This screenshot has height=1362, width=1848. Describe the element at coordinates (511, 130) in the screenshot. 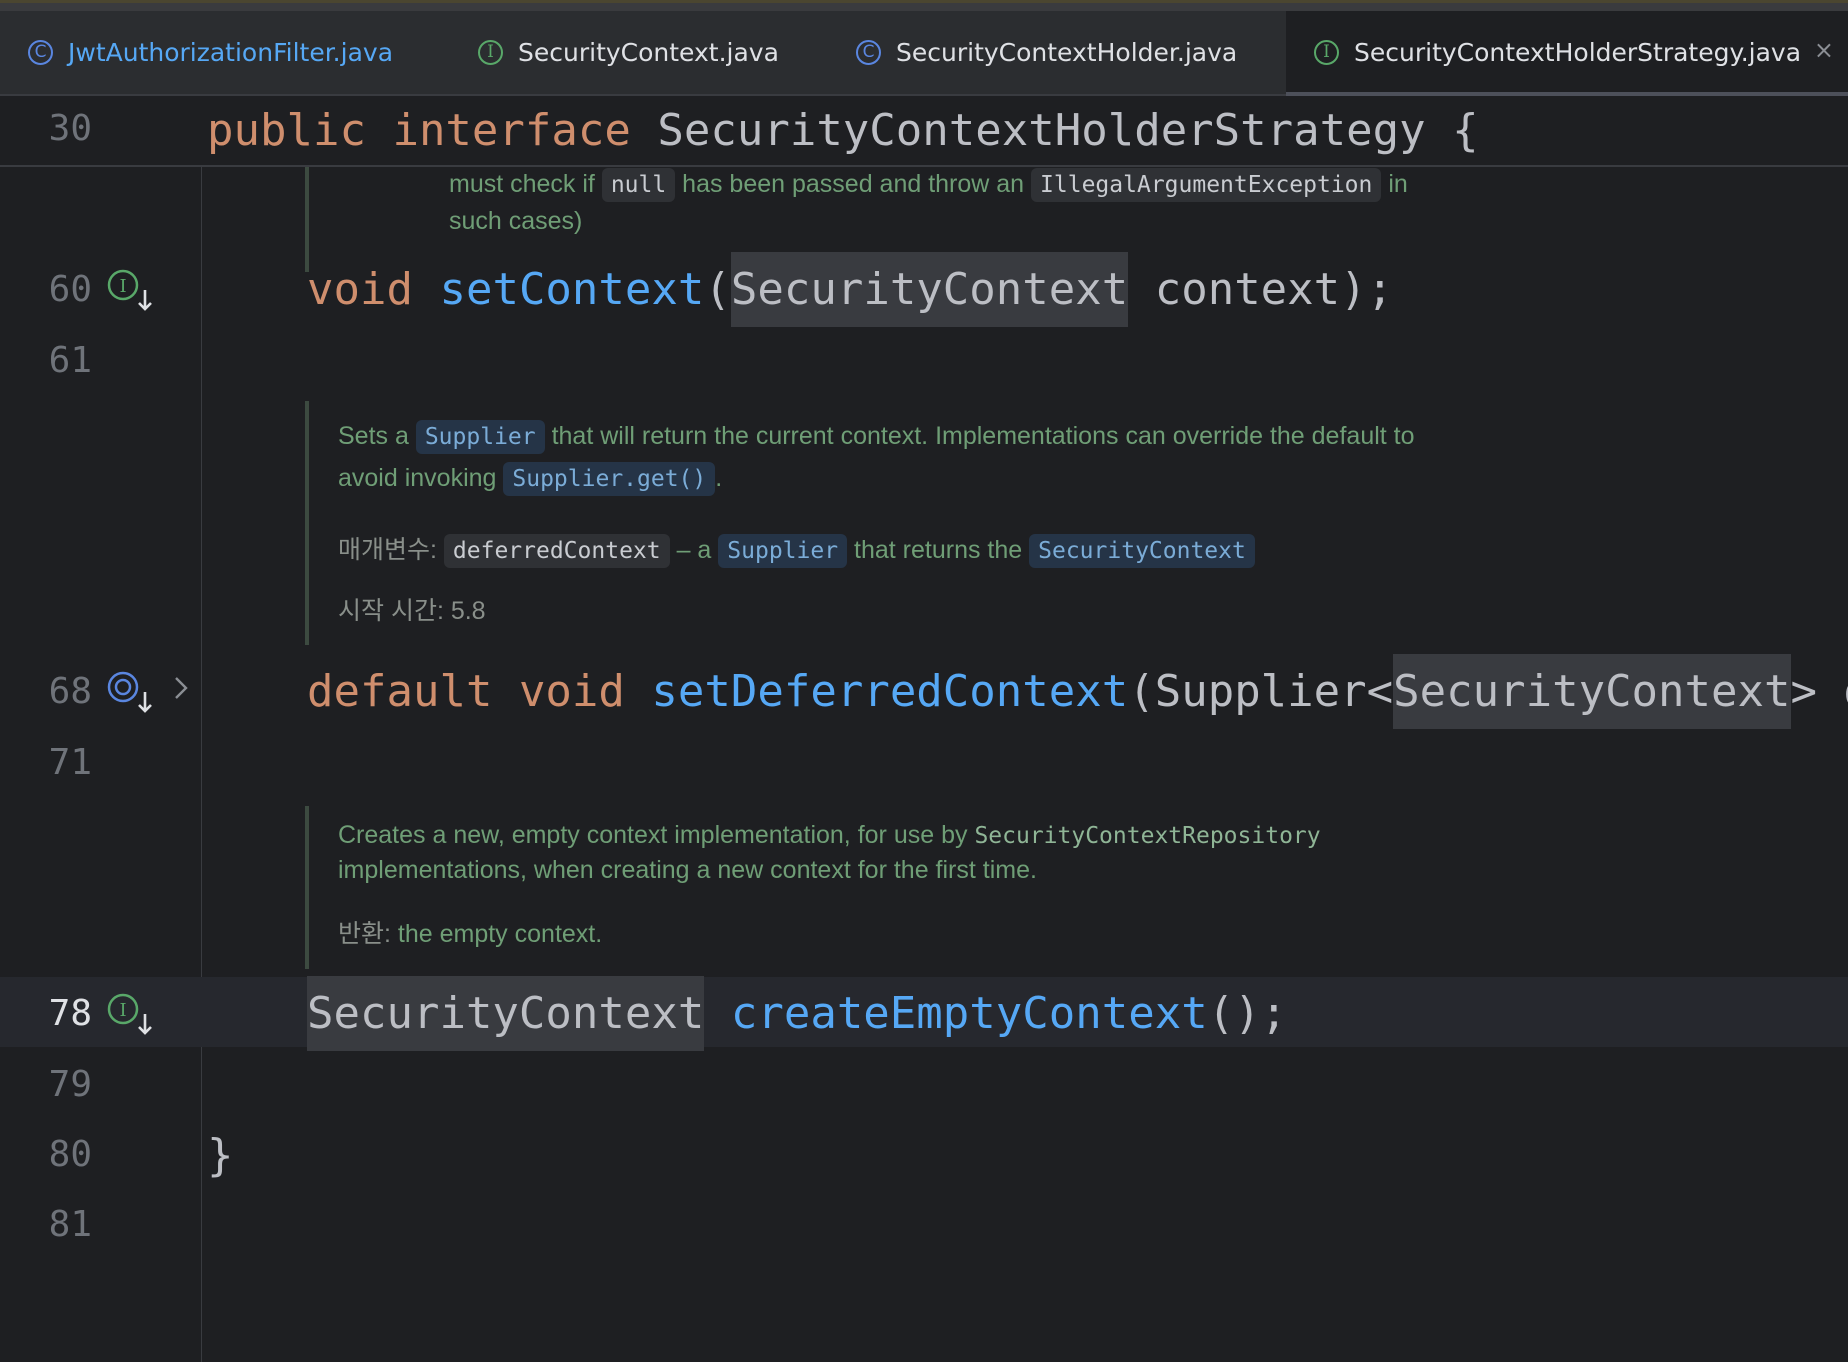

I see `keyword: interface` at that location.